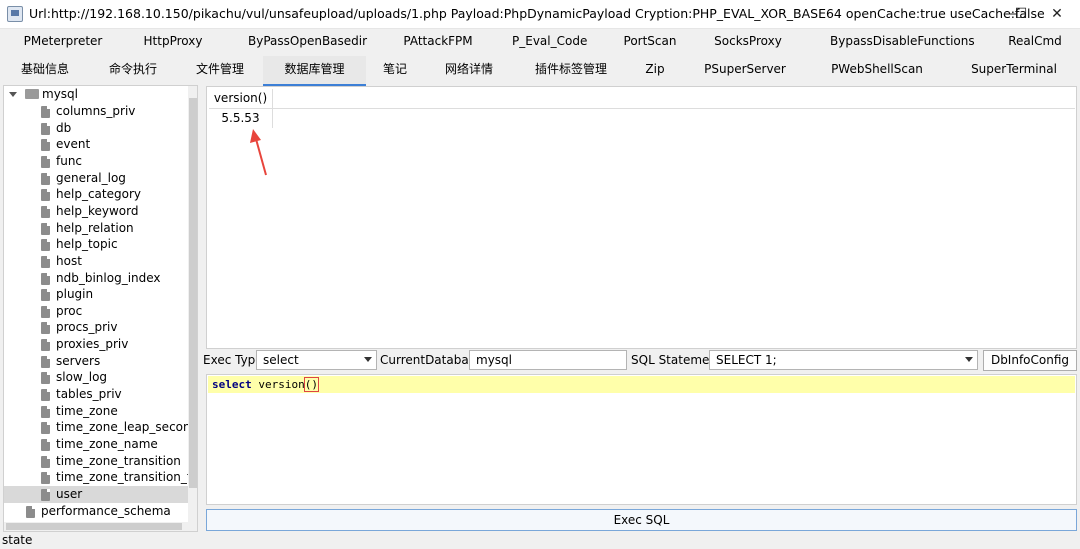  I want to click on tree-item-table: time_zone, so click(96, 411).